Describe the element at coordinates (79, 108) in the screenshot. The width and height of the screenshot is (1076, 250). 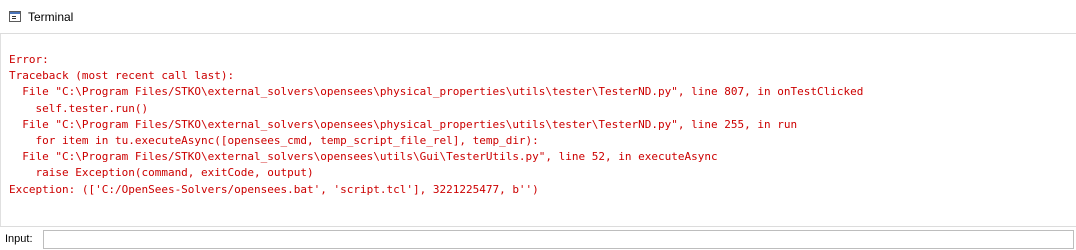
I see `output-line: self.tester.run()` at that location.